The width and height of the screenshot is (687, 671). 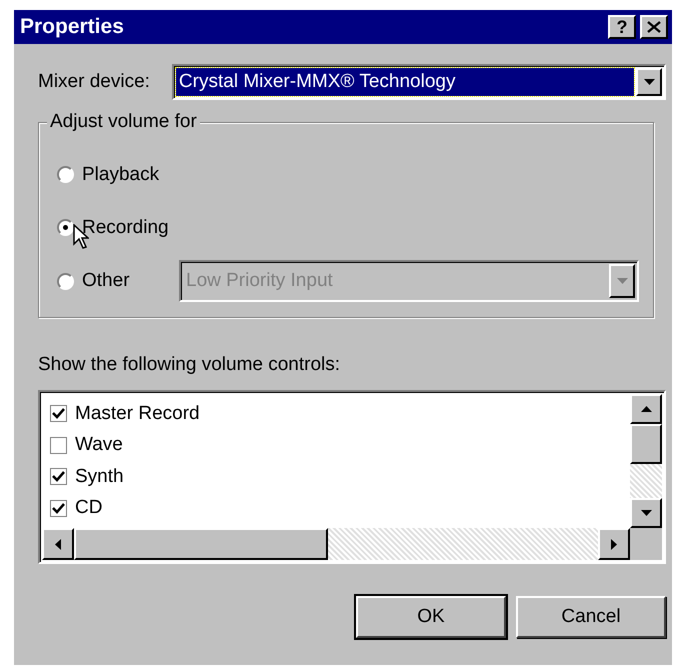 I want to click on scroll-right-button, so click(x=614, y=544).